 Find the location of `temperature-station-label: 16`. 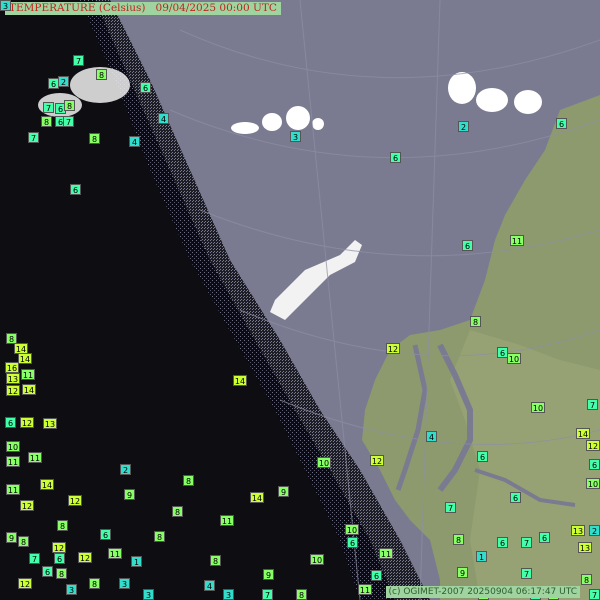

temperature-station-label: 16 is located at coordinates (12, 367).